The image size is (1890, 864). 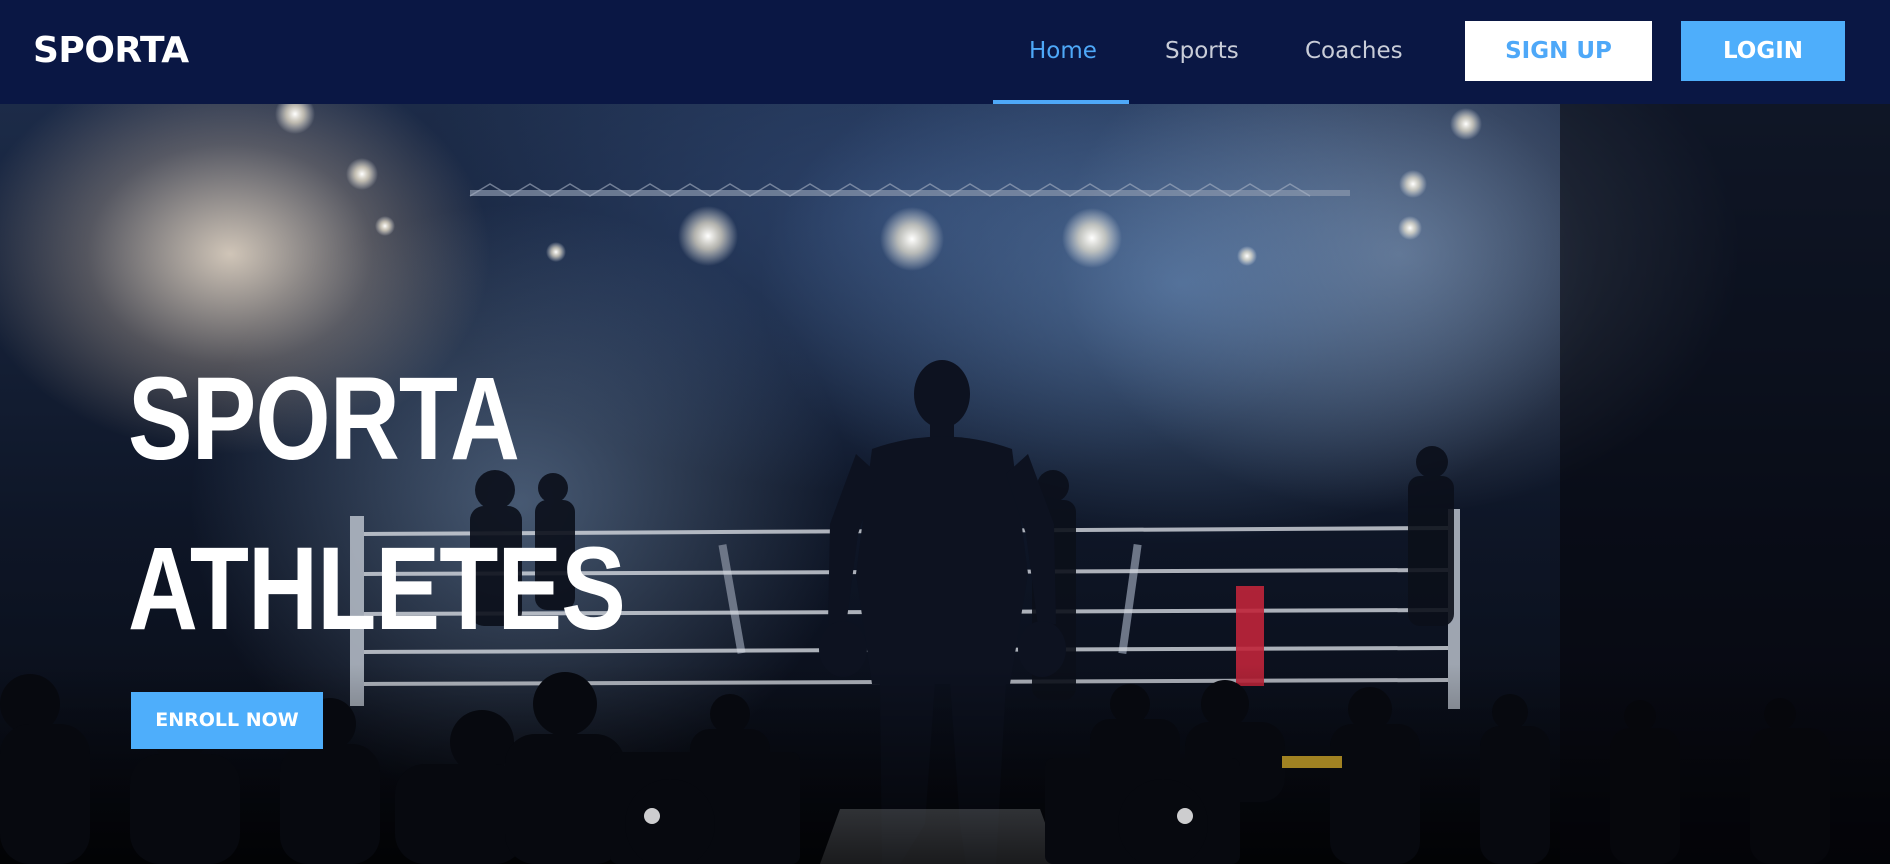 I want to click on hero-title: SPORTA ATHLETES, so click(x=377, y=504).